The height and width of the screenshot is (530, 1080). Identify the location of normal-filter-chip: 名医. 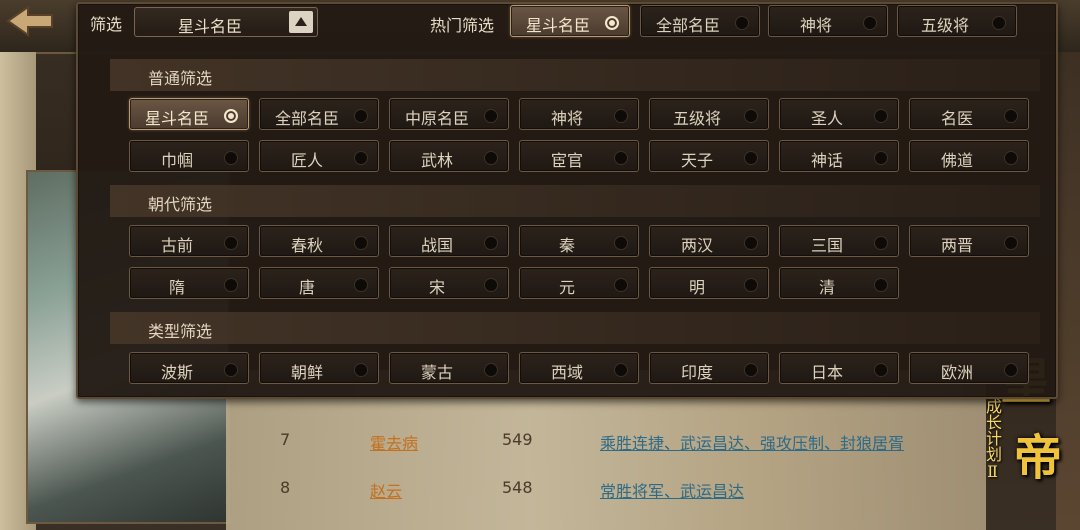
(969, 114).